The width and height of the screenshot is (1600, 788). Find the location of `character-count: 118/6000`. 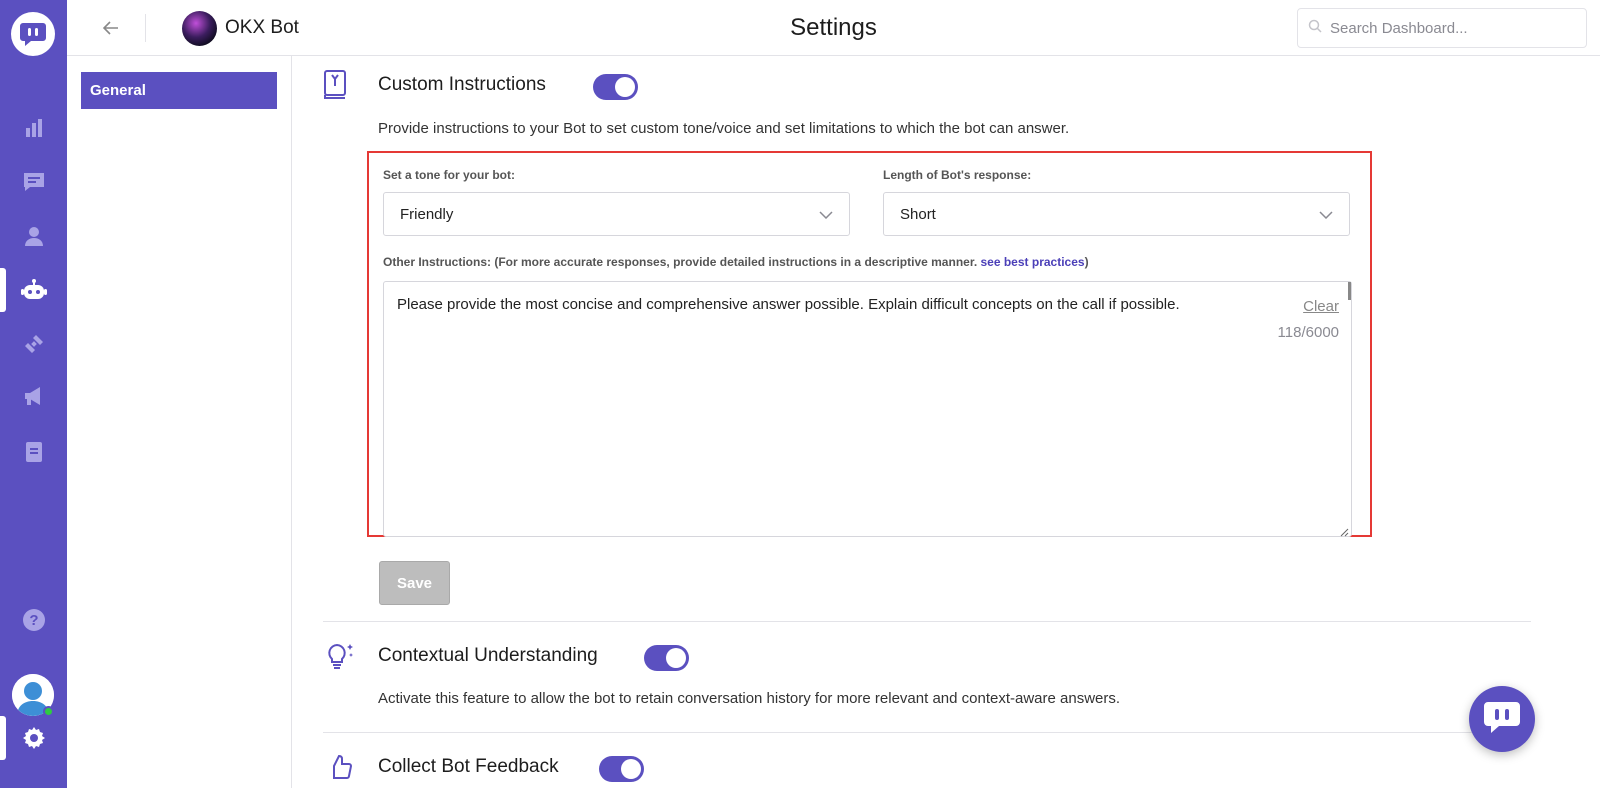

character-count: 118/6000 is located at coordinates (1308, 332).